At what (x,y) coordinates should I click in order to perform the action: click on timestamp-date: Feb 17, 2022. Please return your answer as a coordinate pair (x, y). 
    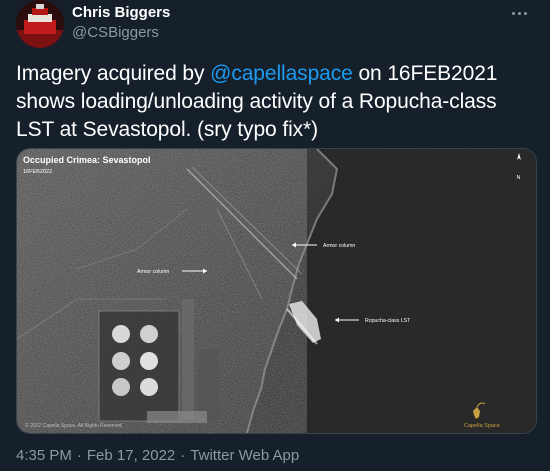
    Looking at the image, I should click on (131, 455).